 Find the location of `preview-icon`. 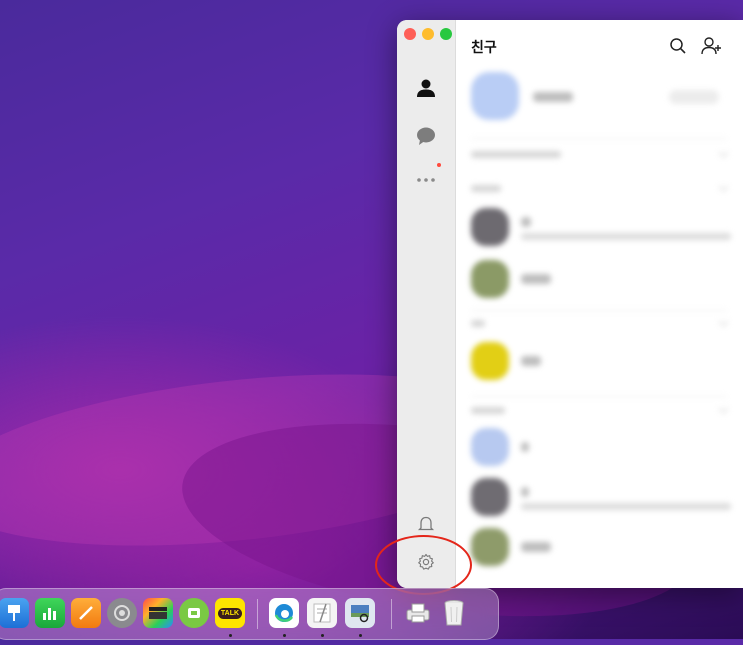

preview-icon is located at coordinates (360, 613).